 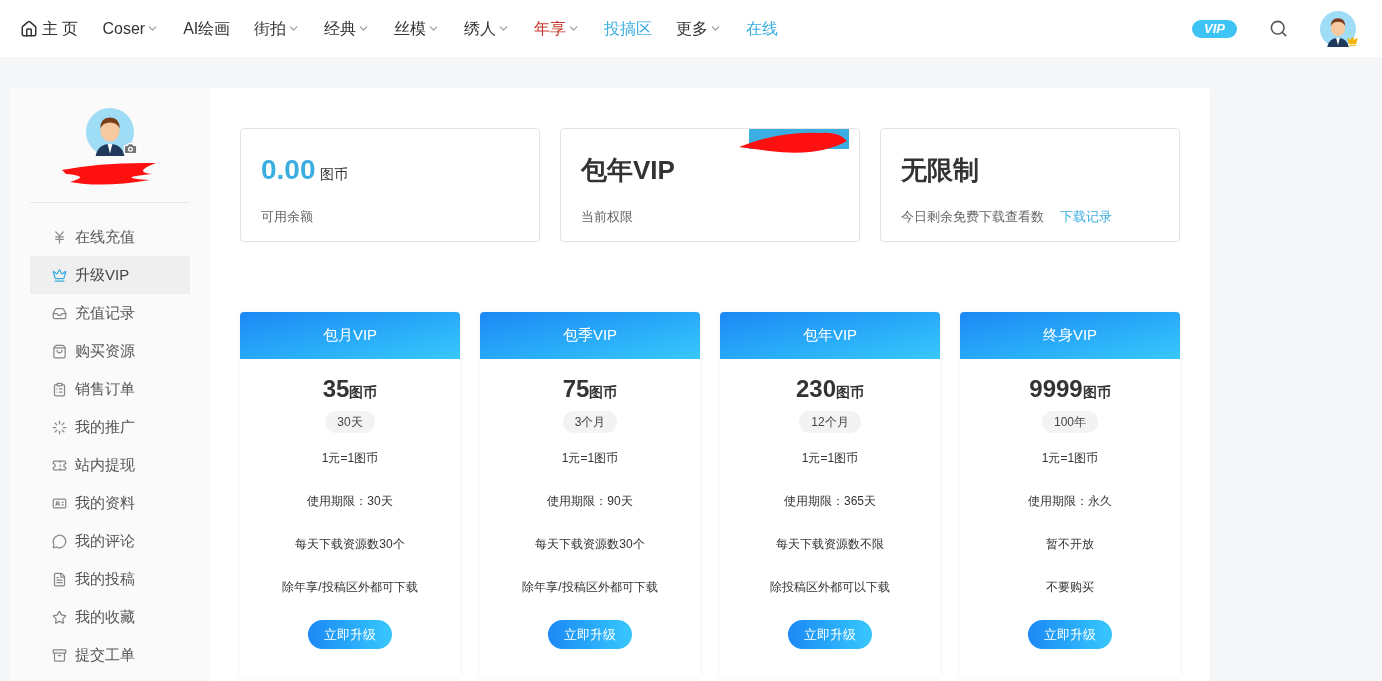 What do you see at coordinates (59, 503) in the screenshot?
I see `id-card-icon` at bounding box center [59, 503].